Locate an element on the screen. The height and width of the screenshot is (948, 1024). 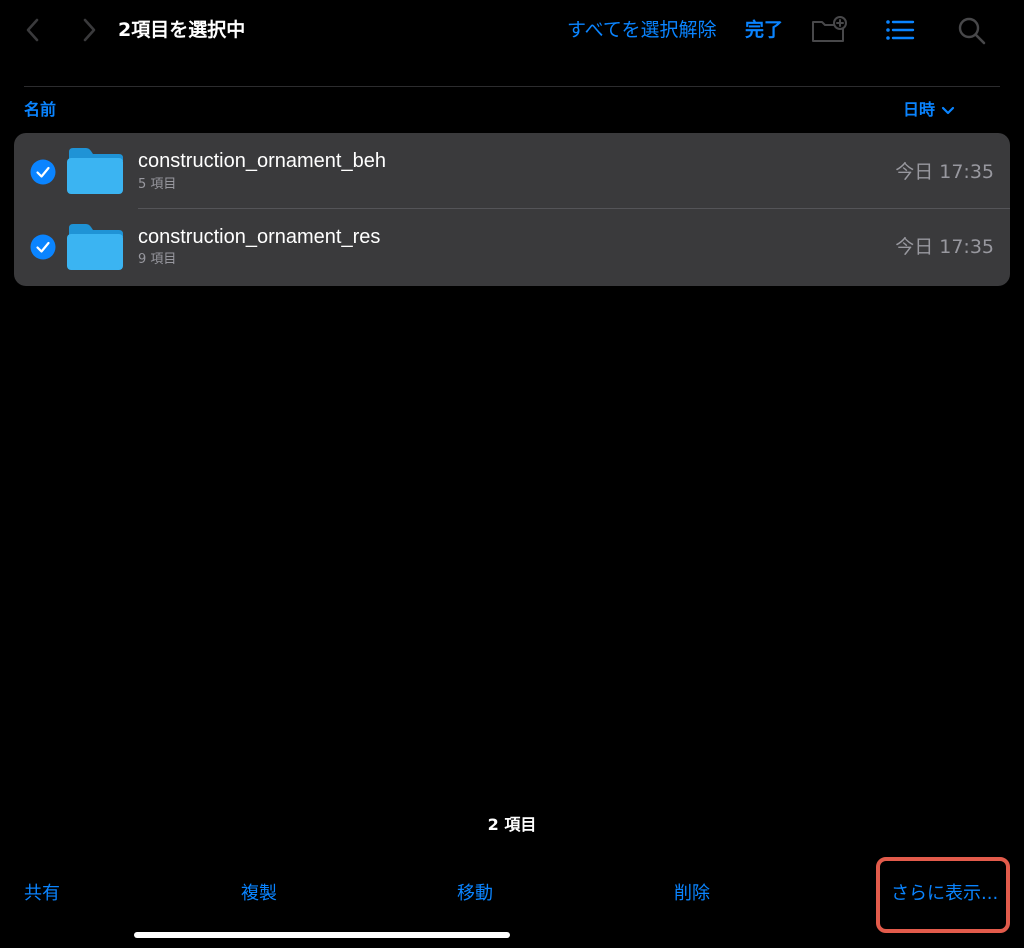
selection-title: 2項目を選択中 is located at coordinates (182, 30).